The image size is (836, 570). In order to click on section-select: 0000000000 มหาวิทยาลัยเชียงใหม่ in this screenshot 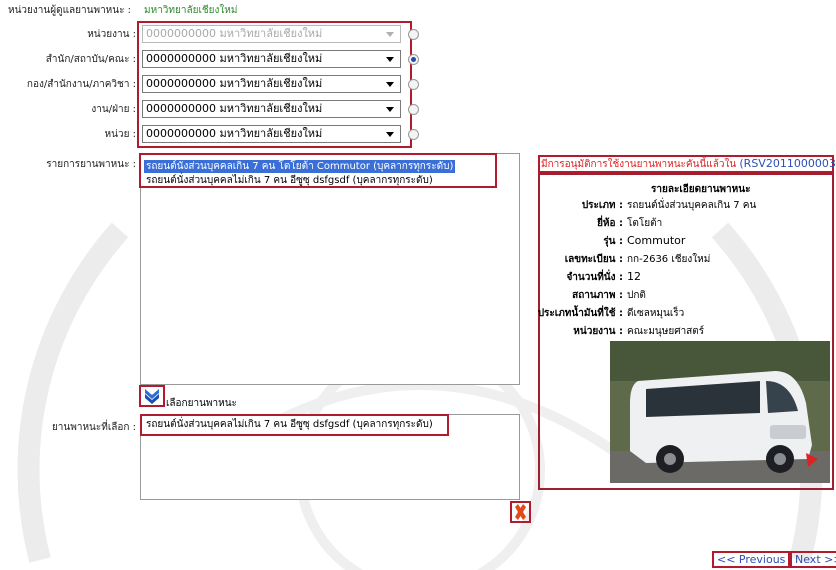, I will do `click(271, 109)`.